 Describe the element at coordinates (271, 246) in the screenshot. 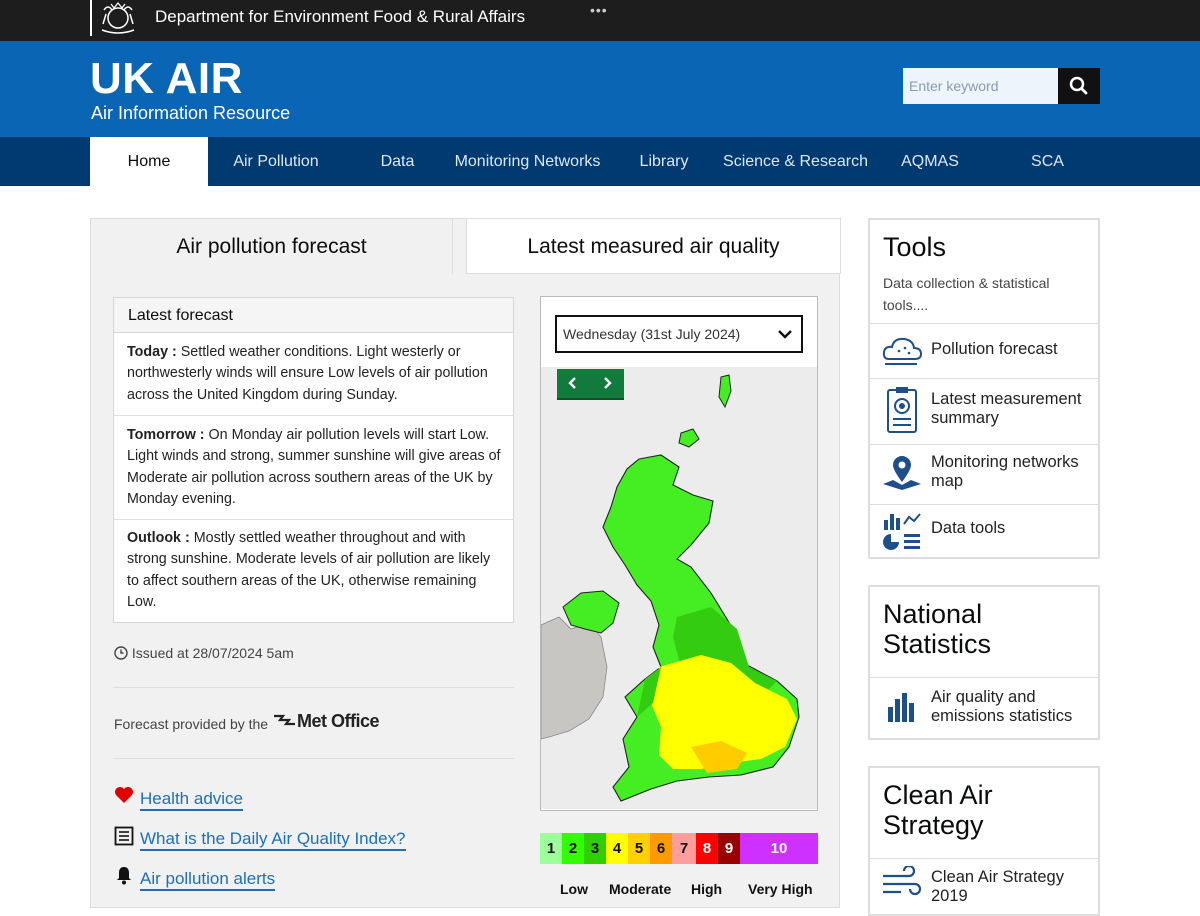

I see `tab-air-pollution-forecast: Air pollution forecast` at that location.